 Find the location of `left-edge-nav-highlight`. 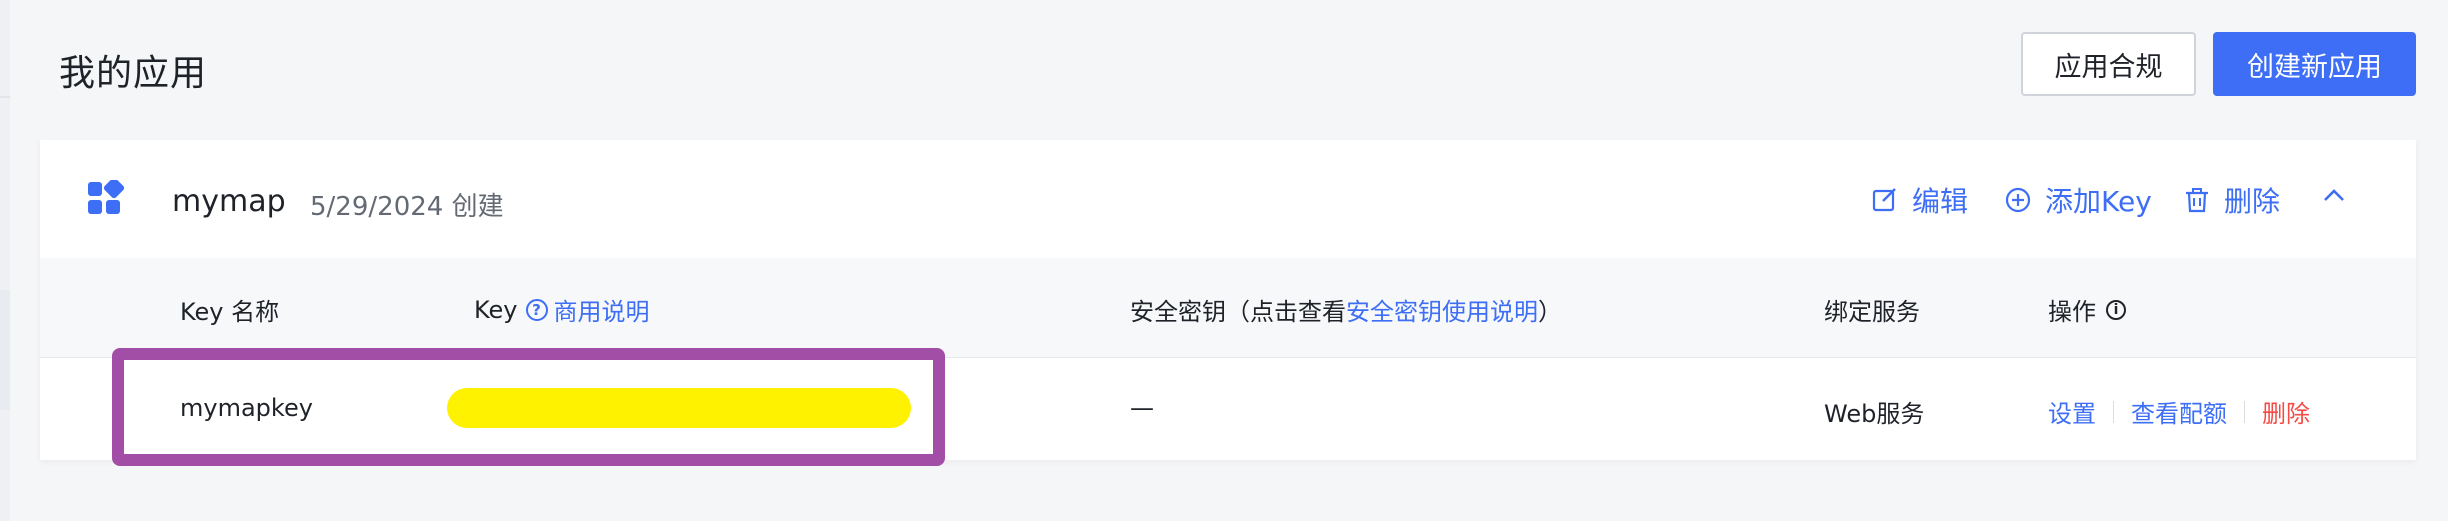

left-edge-nav-highlight is located at coordinates (5, 350).